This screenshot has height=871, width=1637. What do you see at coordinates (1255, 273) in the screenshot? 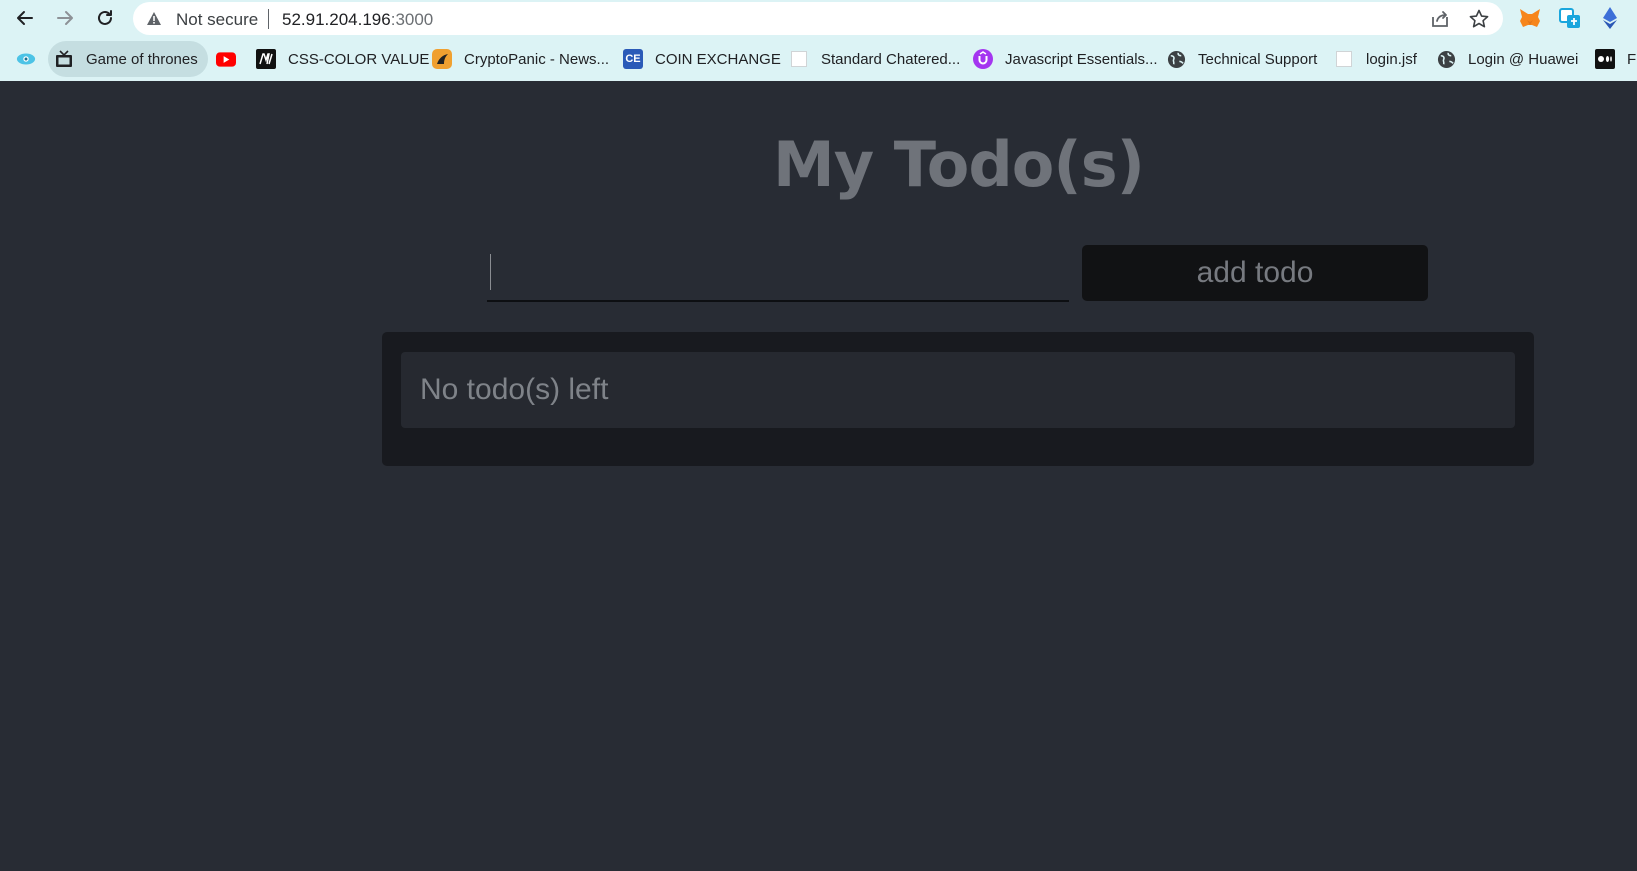
I see `add-todo-button: add todo` at bounding box center [1255, 273].